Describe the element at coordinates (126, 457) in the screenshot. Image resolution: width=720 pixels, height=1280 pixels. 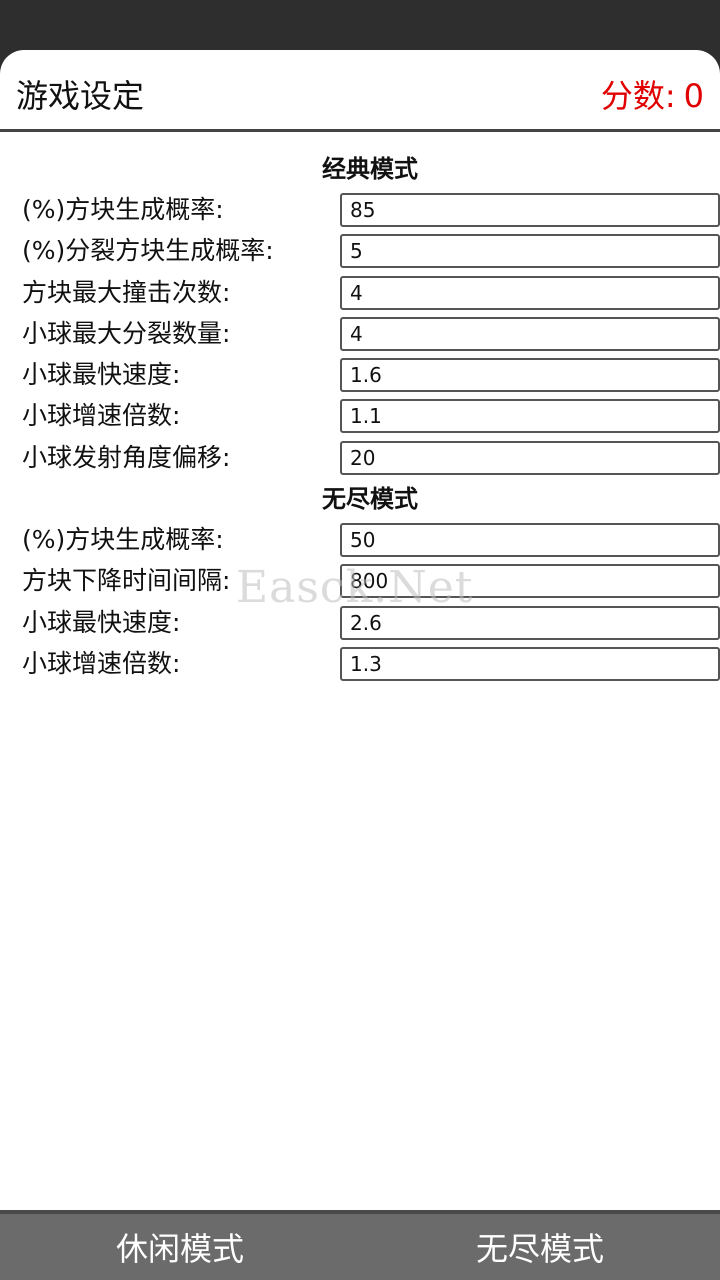
I see `classic-launch-angle-offset-label: 小球发射角度偏移:` at that location.